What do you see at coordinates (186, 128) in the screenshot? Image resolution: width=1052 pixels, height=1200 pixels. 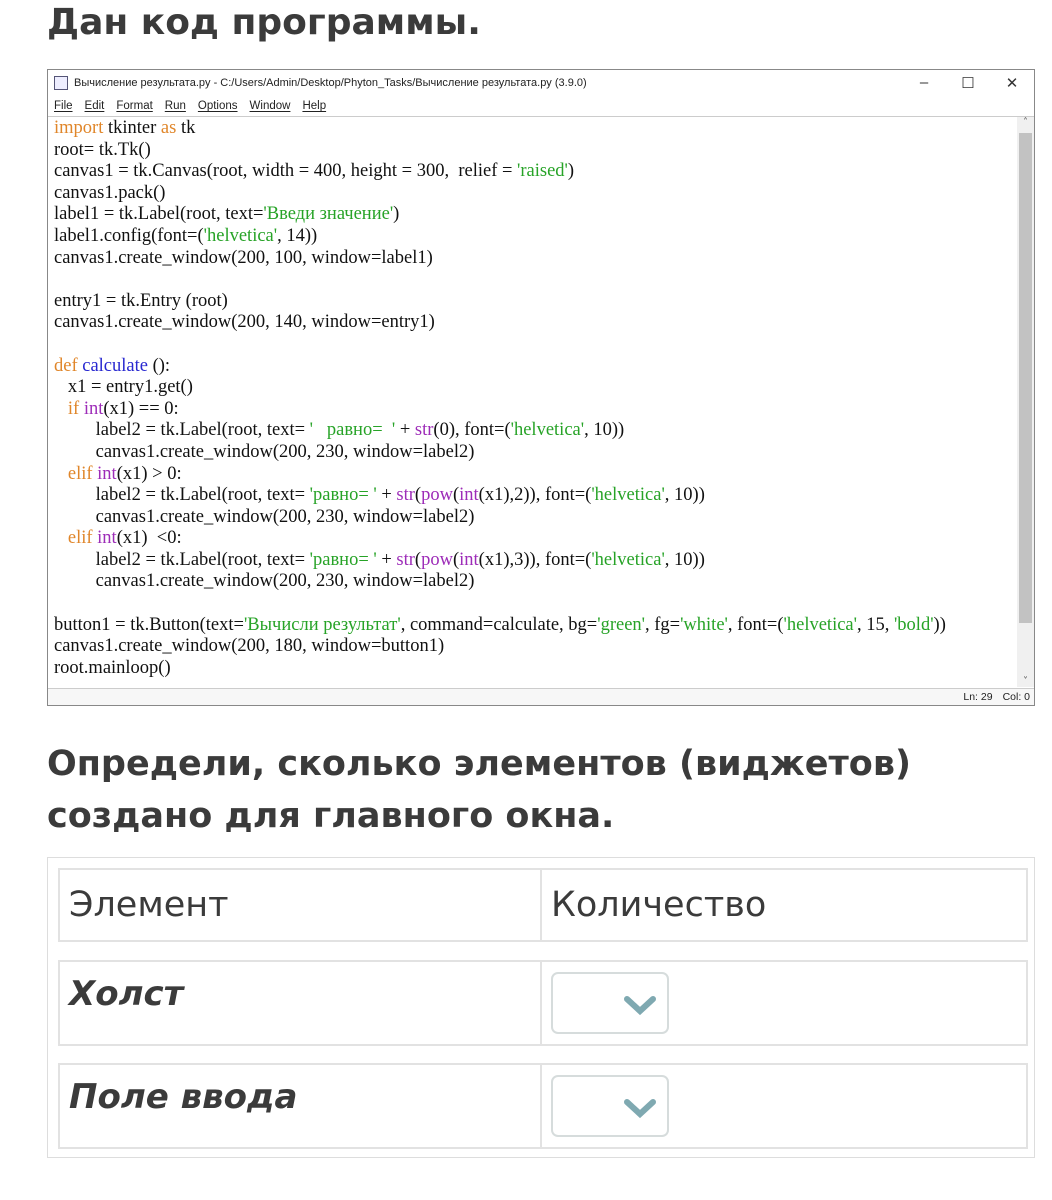 I see `code-token: tk` at bounding box center [186, 128].